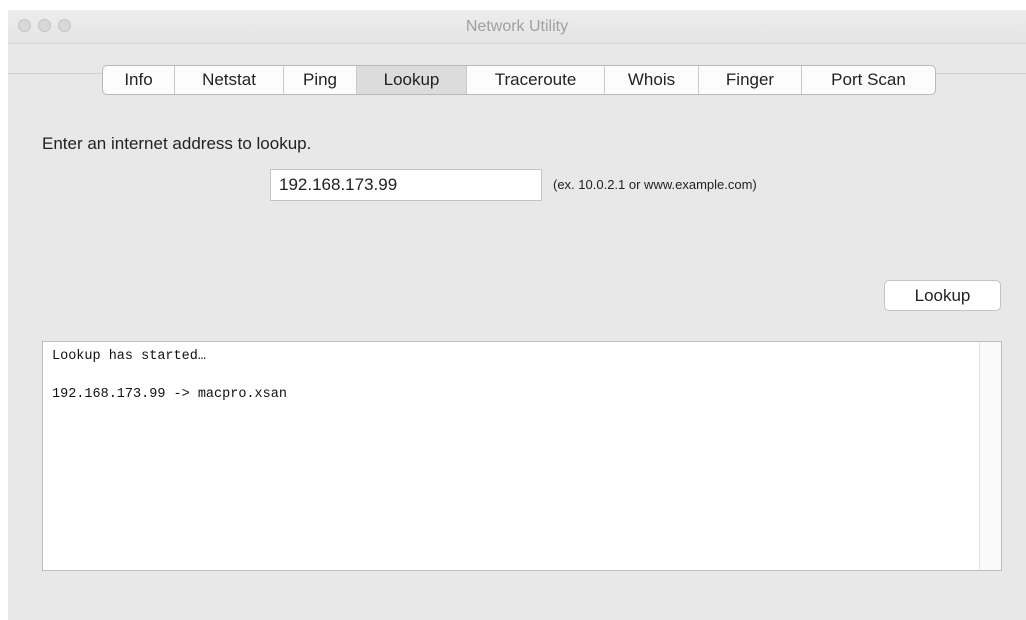  I want to click on title-bar: Network Utility, so click(517, 27).